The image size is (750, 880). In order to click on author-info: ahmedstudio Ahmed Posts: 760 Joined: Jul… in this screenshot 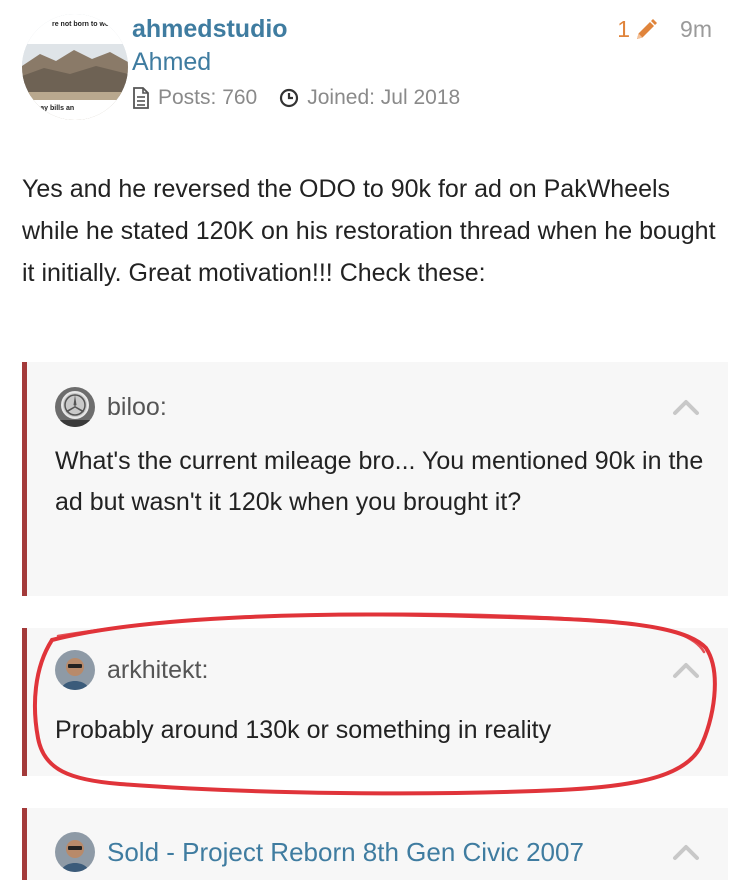, I will do `click(296, 62)`.